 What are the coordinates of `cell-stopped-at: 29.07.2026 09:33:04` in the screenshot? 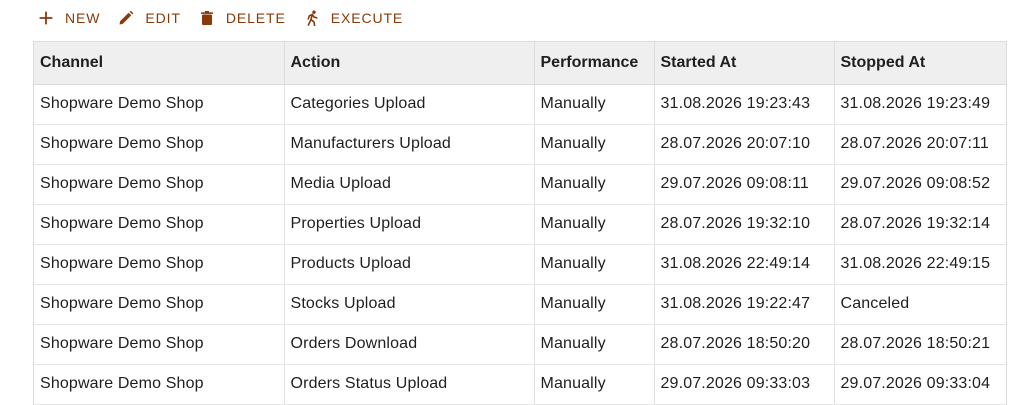 It's located at (920, 384).